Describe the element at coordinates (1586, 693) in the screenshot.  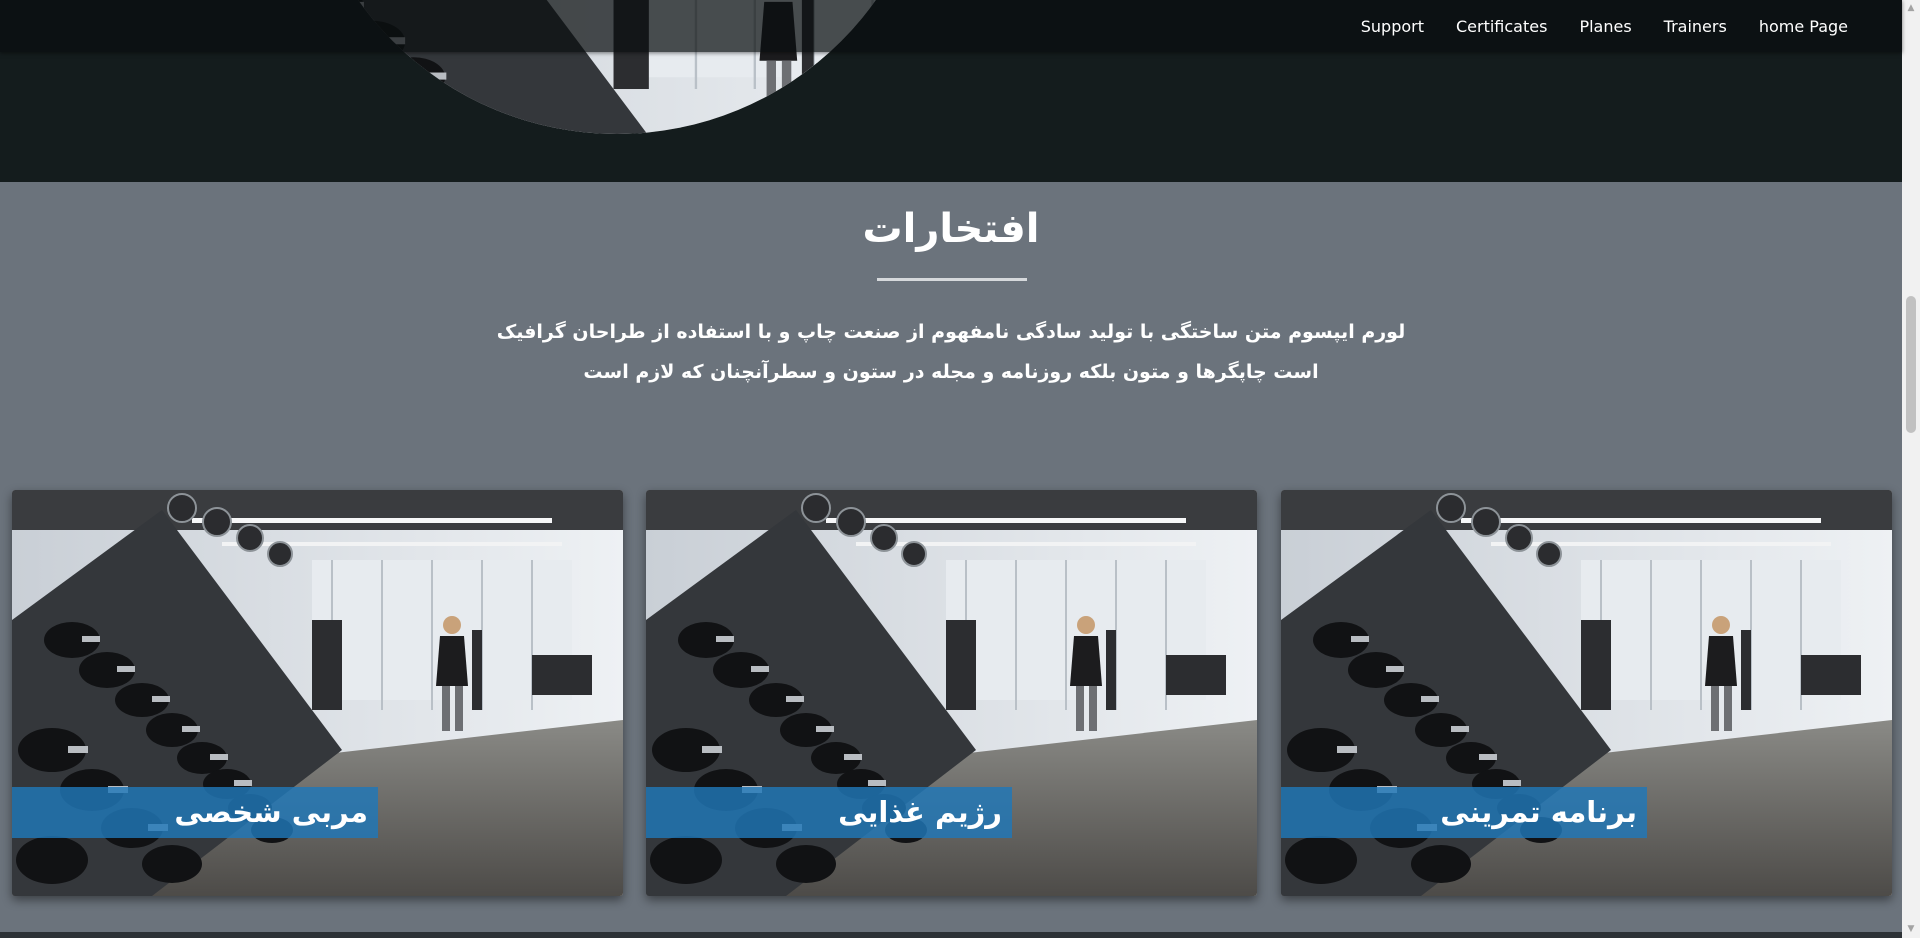
I see `card-workout-plan: برنامه تمرینی` at that location.